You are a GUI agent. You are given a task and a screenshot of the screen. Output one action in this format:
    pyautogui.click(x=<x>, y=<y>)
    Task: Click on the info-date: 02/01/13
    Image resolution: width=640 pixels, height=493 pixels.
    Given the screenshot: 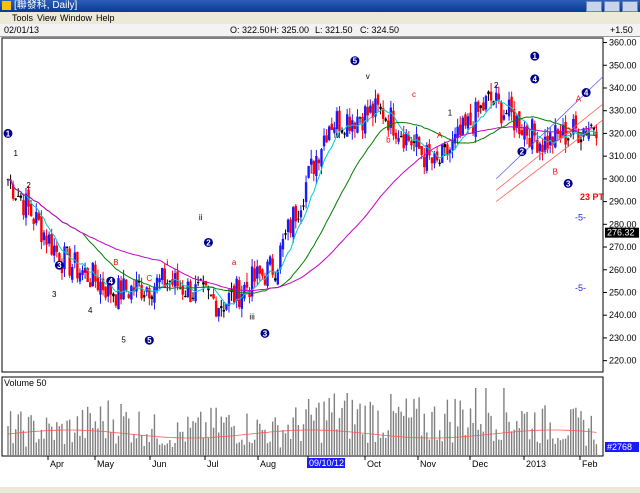 What is the action you would take?
    pyautogui.click(x=22, y=30)
    